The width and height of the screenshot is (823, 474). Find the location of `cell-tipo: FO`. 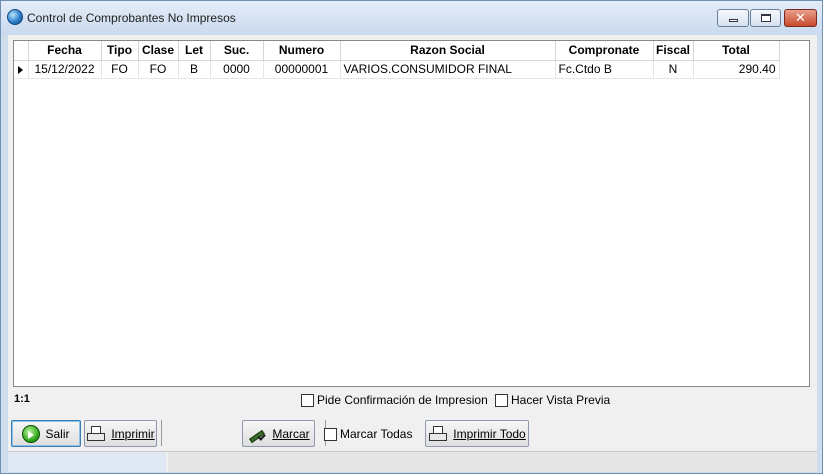

cell-tipo: FO is located at coordinates (120, 69).